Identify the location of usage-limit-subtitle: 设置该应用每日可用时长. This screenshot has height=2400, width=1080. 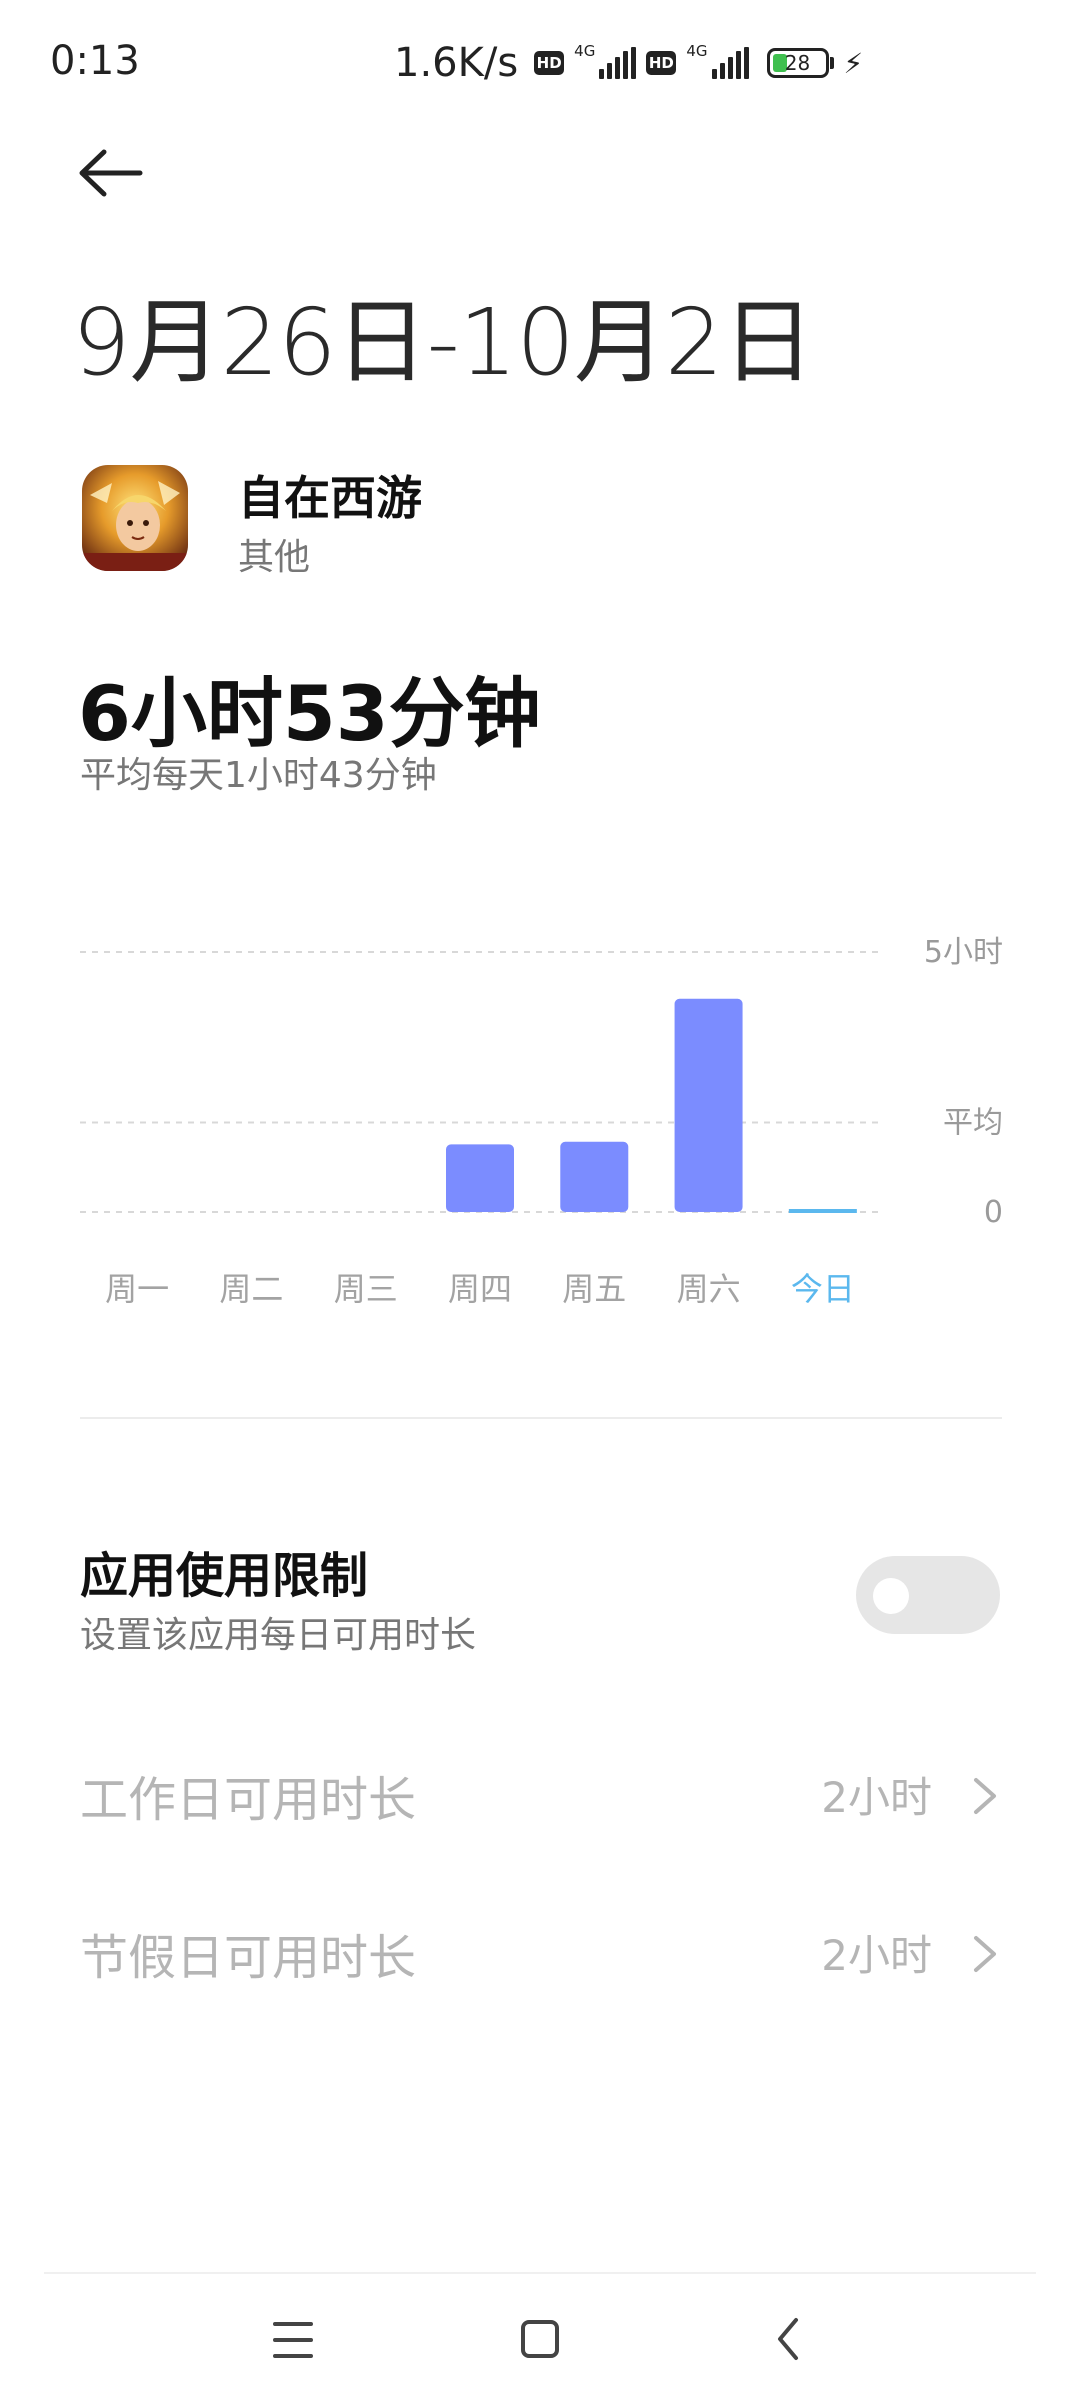
(278, 1635).